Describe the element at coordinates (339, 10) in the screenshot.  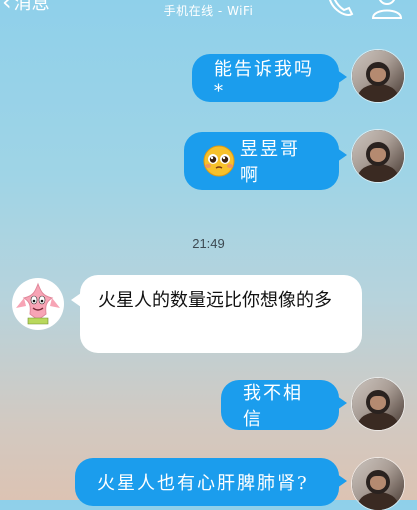
I see `phone-icon` at that location.